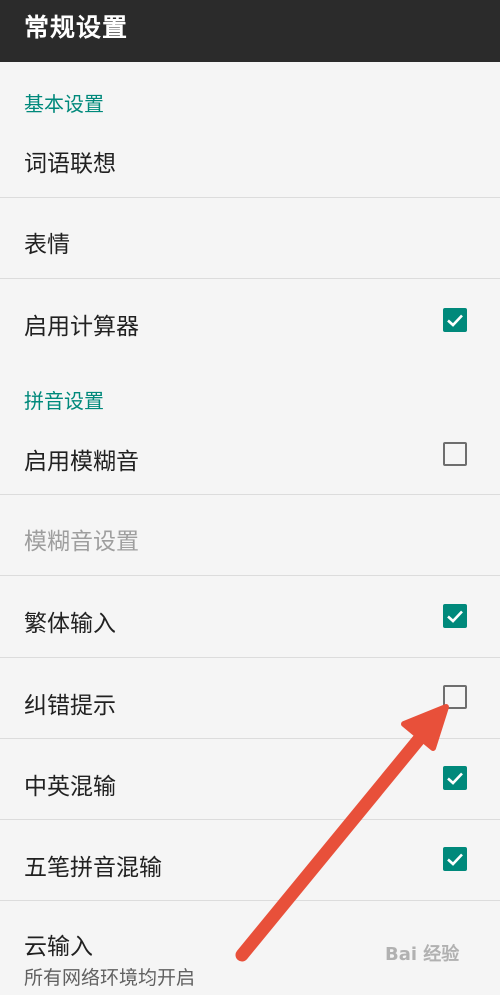 The width and height of the screenshot is (500, 995). Describe the element at coordinates (93, 868) in the screenshot. I see `pref-wubi-pinyin-mix-label: 五笔拼音混输` at that location.